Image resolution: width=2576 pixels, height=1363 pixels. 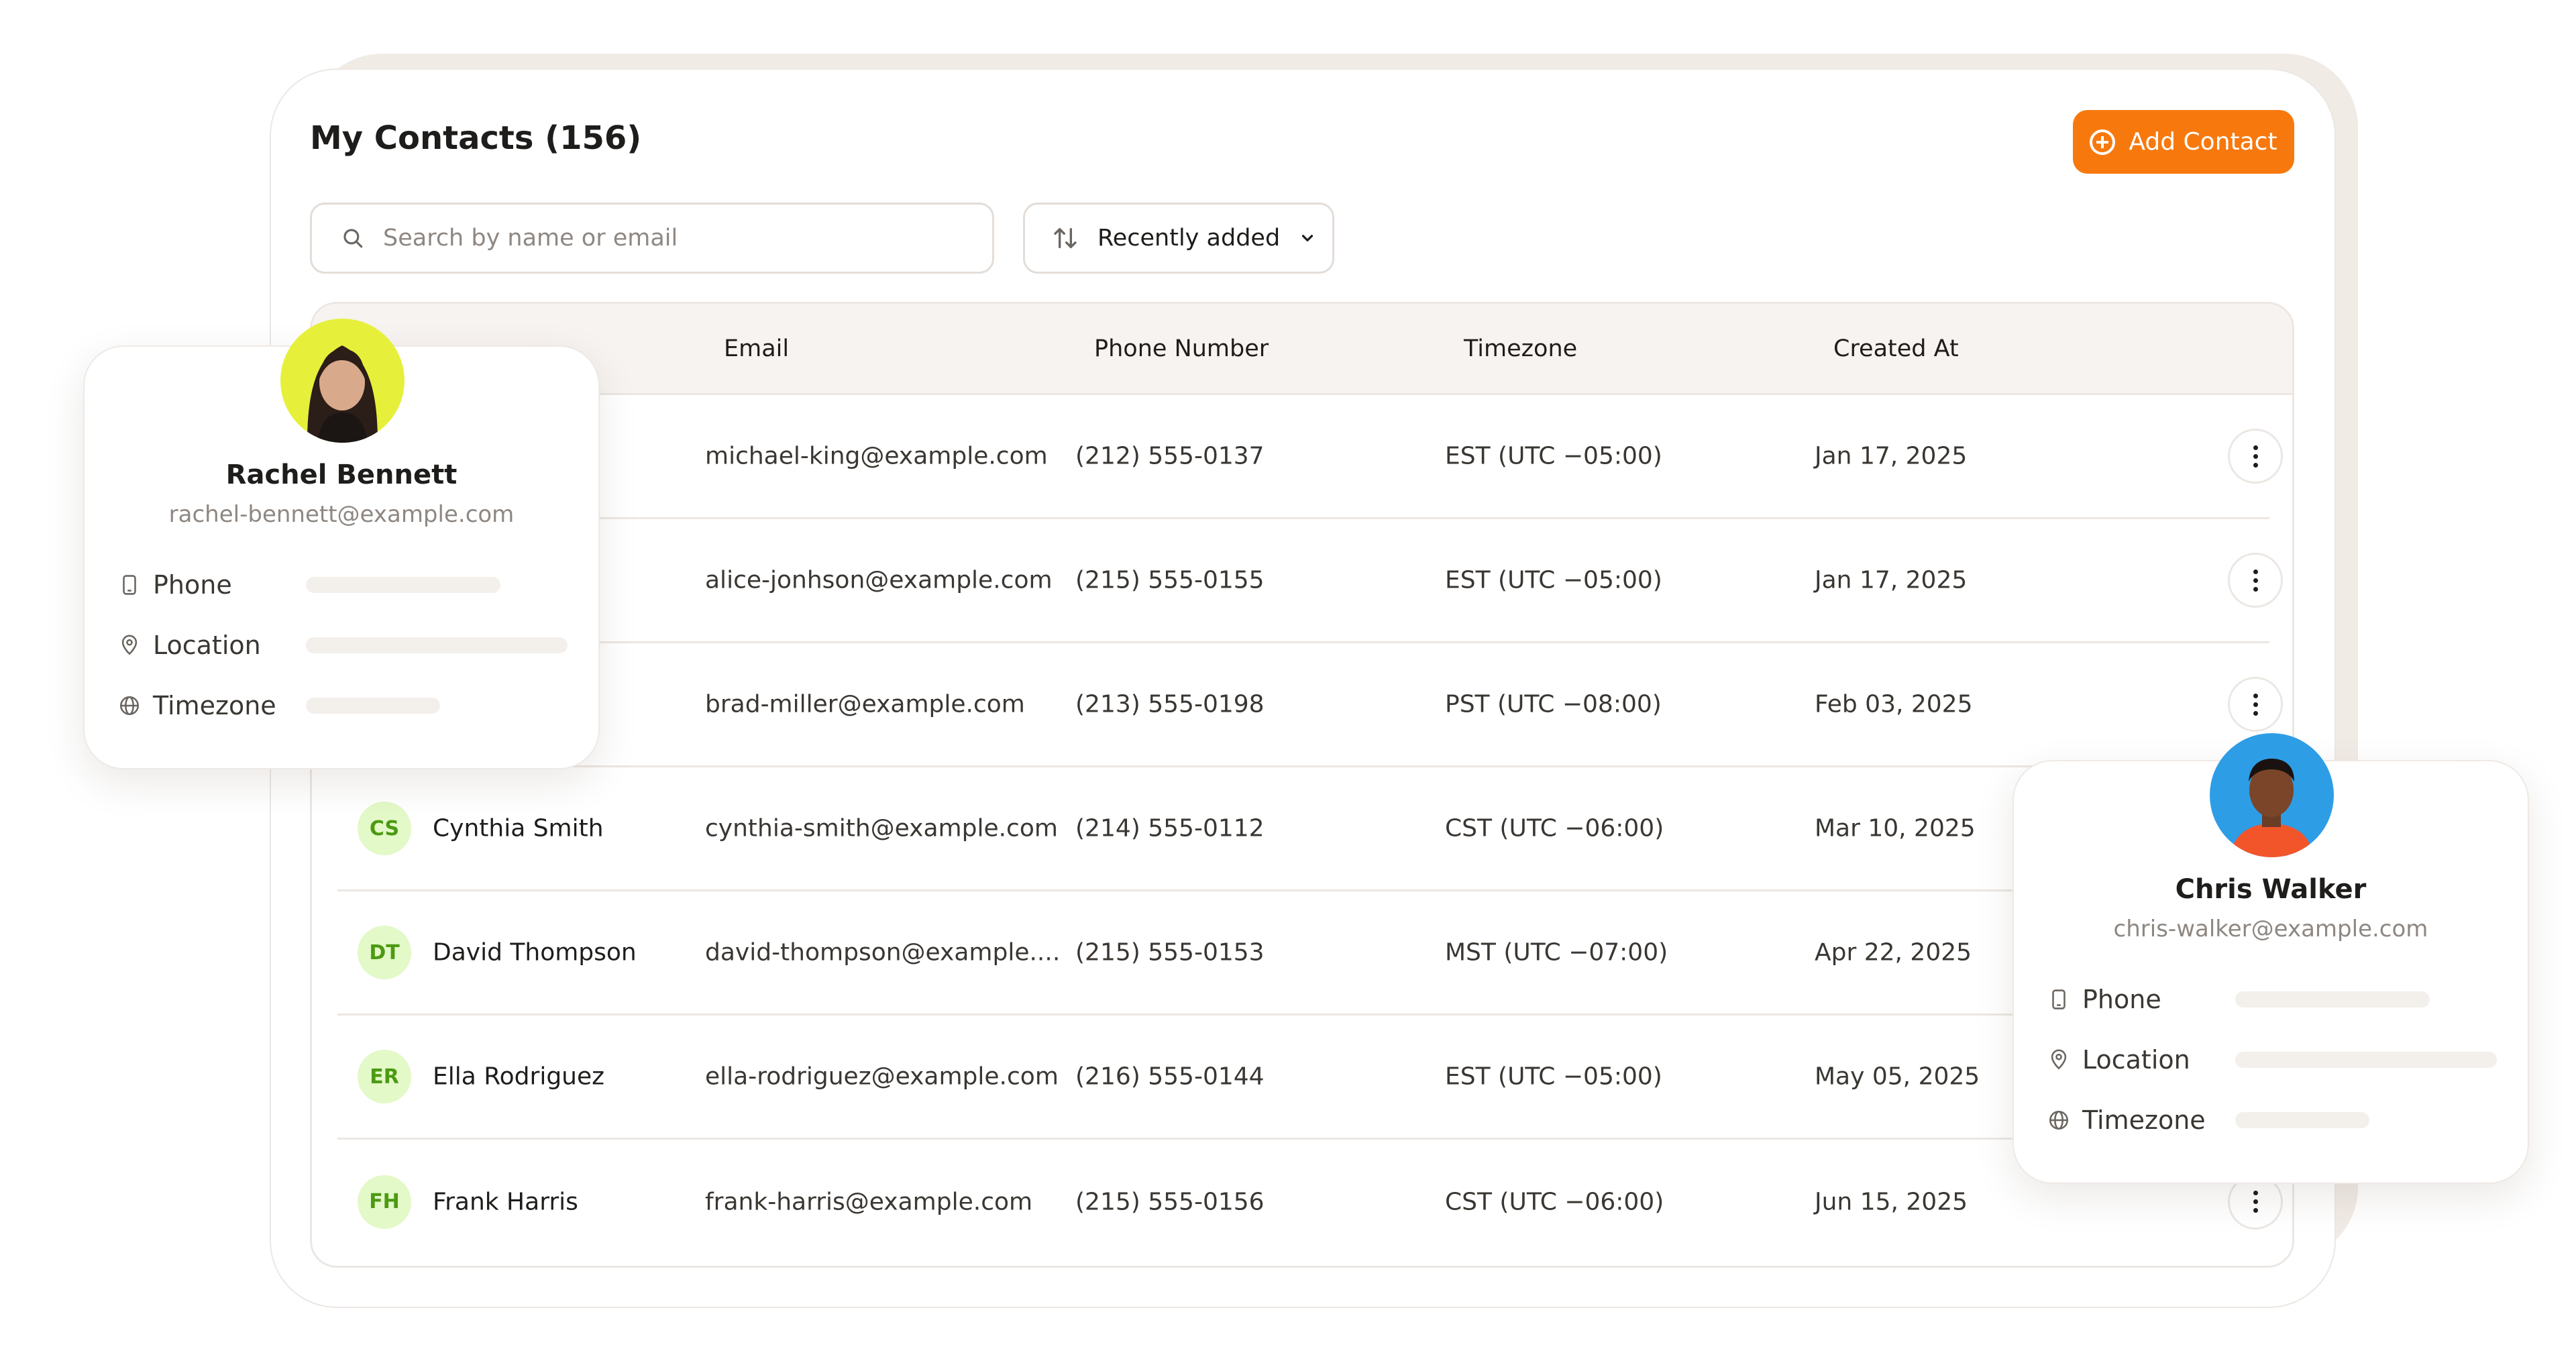 I want to click on contact-email: michael-king@example.com, so click(x=876, y=456).